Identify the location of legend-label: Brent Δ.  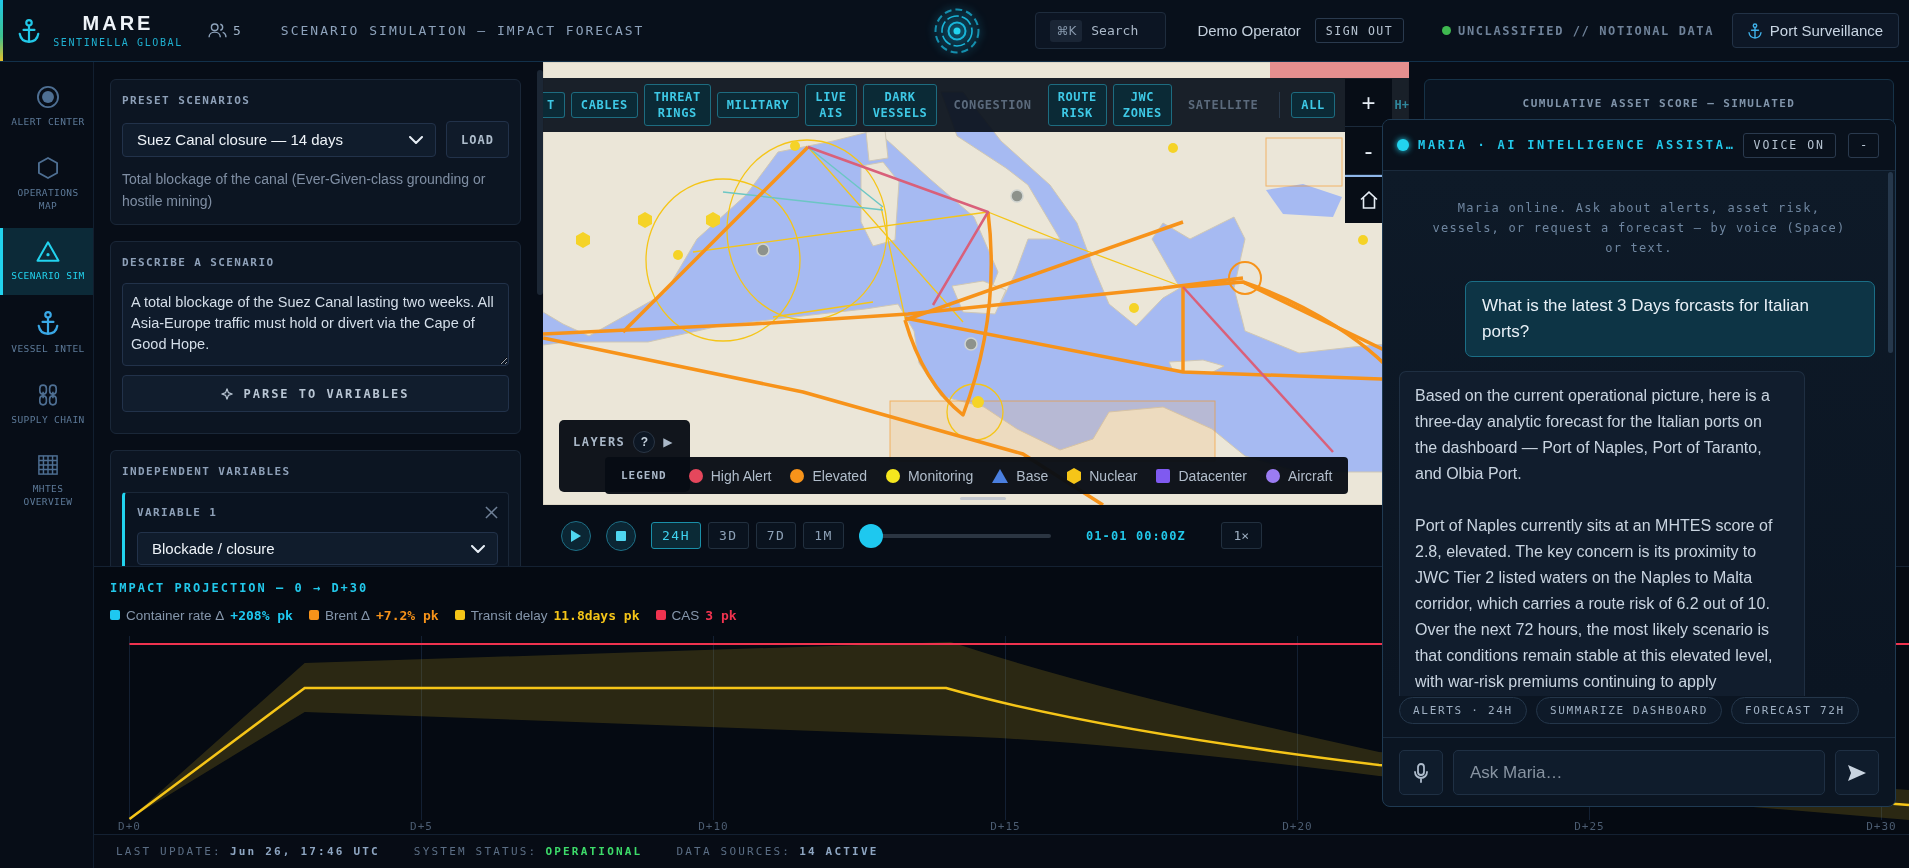
(347, 615).